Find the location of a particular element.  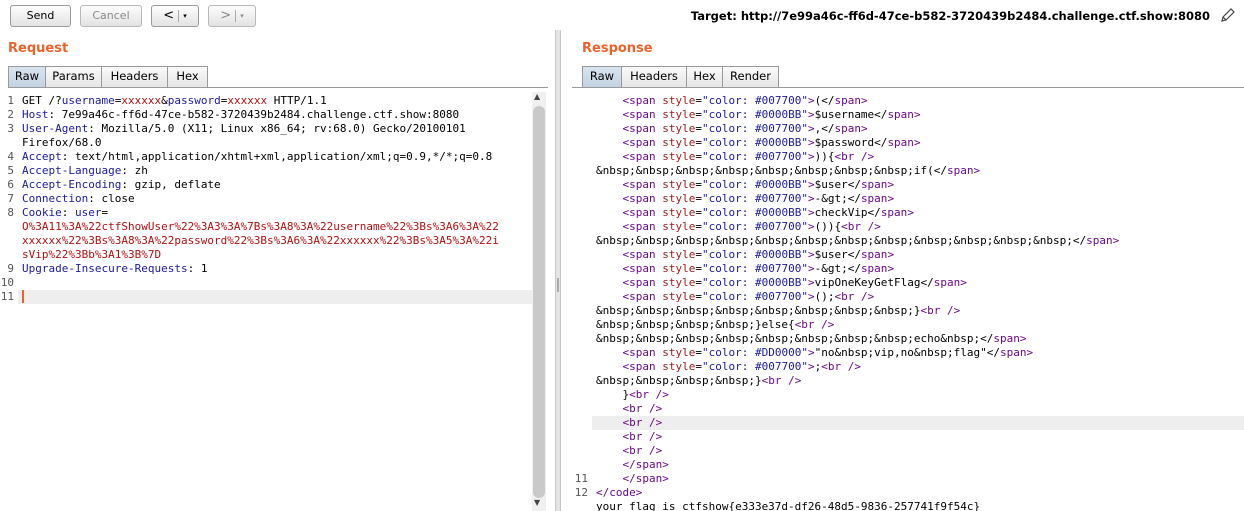

request-tab-params: Params is located at coordinates (73, 76).